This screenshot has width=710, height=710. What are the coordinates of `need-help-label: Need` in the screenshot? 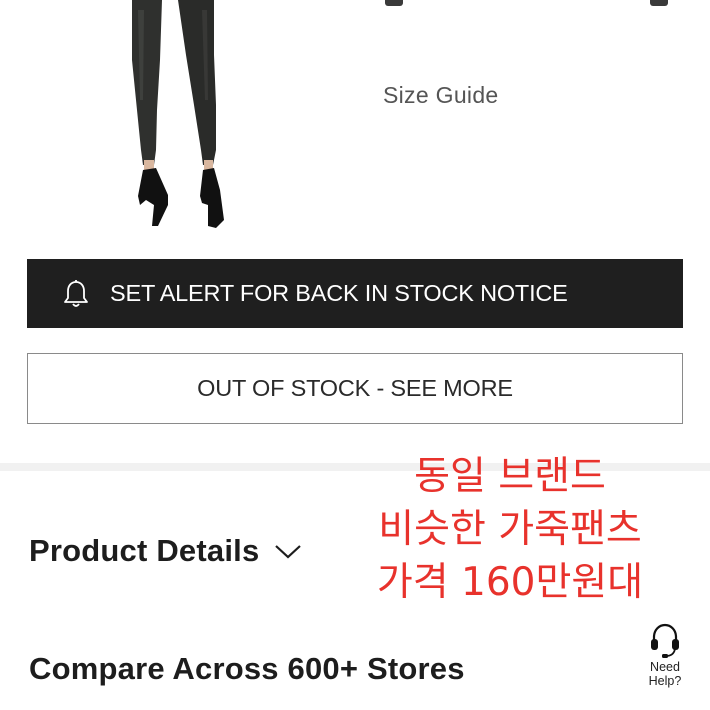 It's located at (665, 667).